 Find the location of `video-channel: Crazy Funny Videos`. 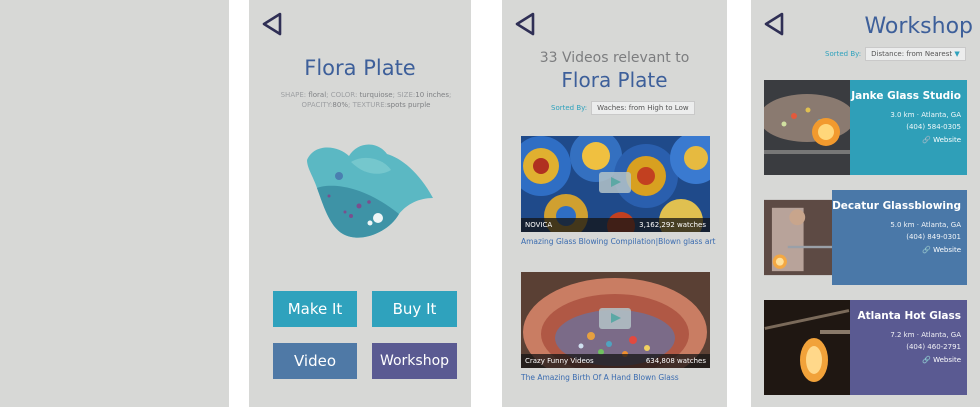

video-channel: Crazy Funny Videos is located at coordinates (559, 361).